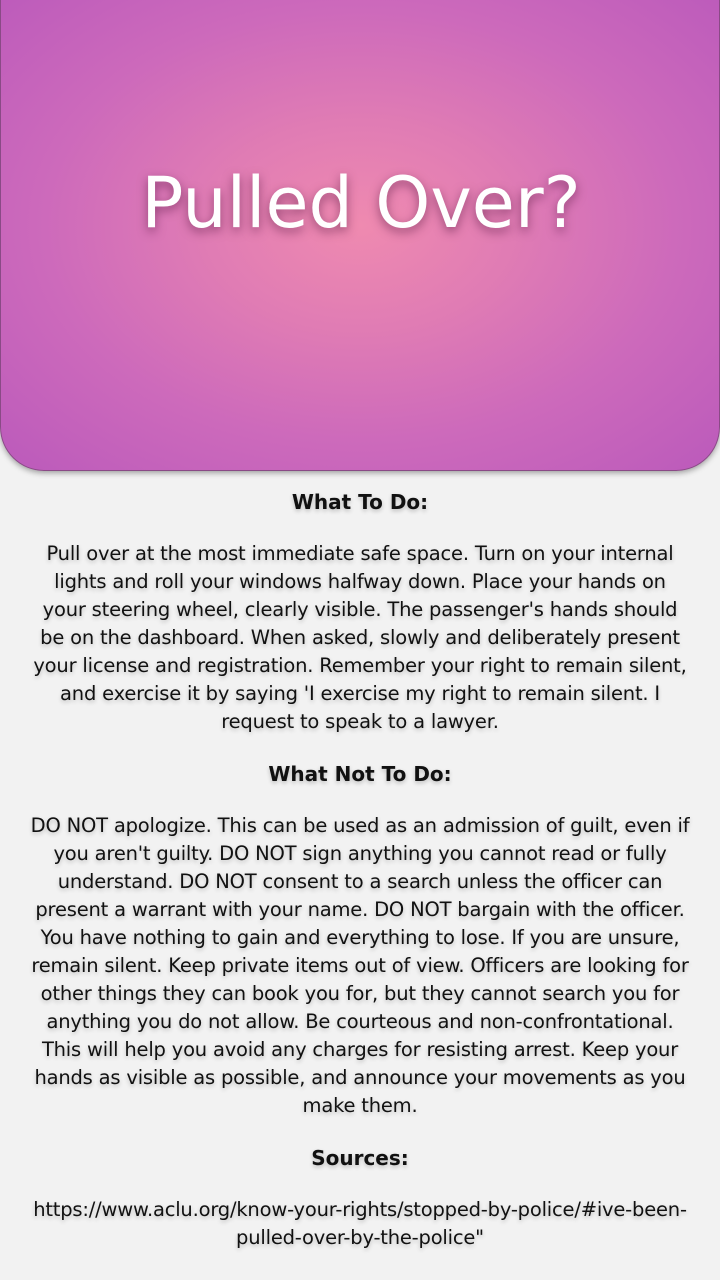 This screenshot has width=720, height=1280. What do you see at coordinates (360, 502) in the screenshot?
I see `what-to-do-heading: What To Do:` at bounding box center [360, 502].